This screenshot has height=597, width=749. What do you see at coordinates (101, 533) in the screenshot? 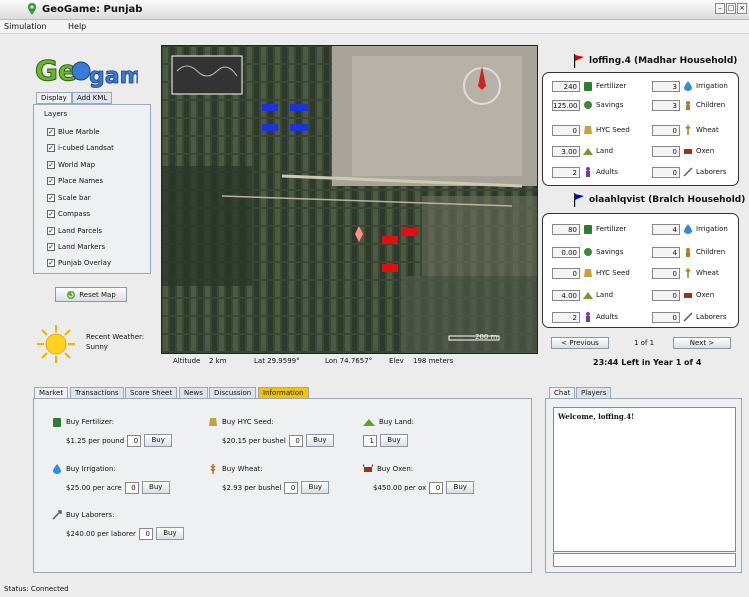
I see `laborer-price: $240.00 per laborer` at bounding box center [101, 533].